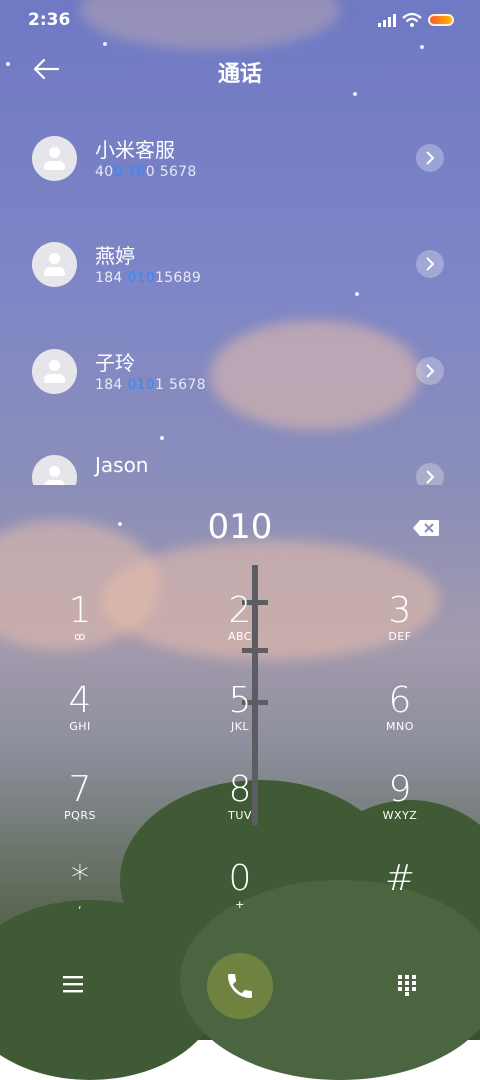  Describe the element at coordinates (400, 898) in the screenshot. I see `key-hash: #` at that location.